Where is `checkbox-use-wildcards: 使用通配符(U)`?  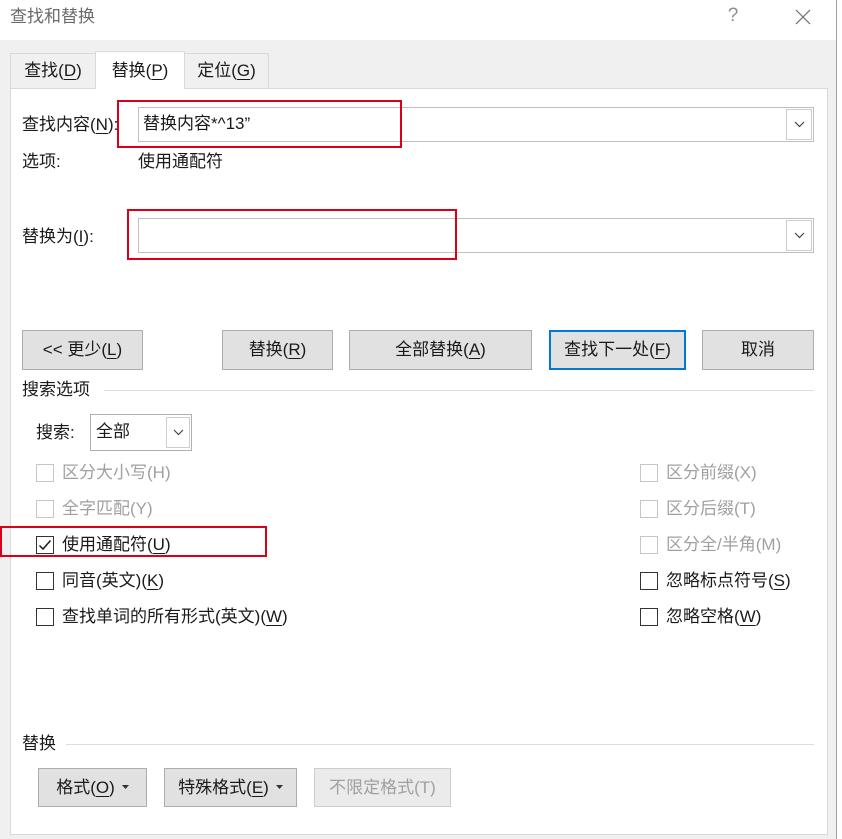
checkbox-use-wildcards: 使用通配符(U) is located at coordinates (186, 545).